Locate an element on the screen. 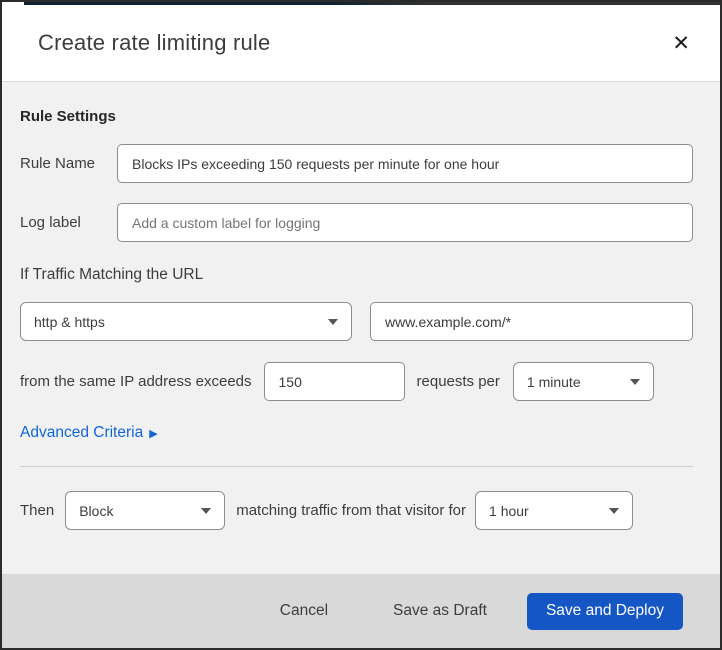  log-label-row: Log label is located at coordinates (356, 222).